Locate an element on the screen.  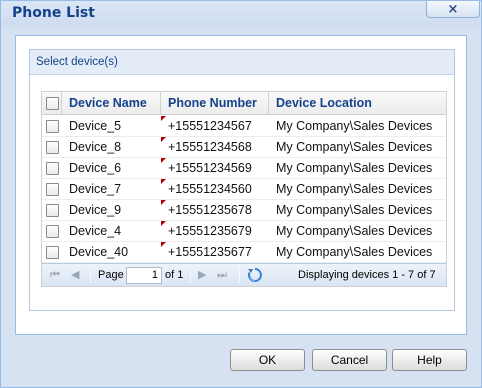
device-name-cell: Device_8 is located at coordinates (95, 147).